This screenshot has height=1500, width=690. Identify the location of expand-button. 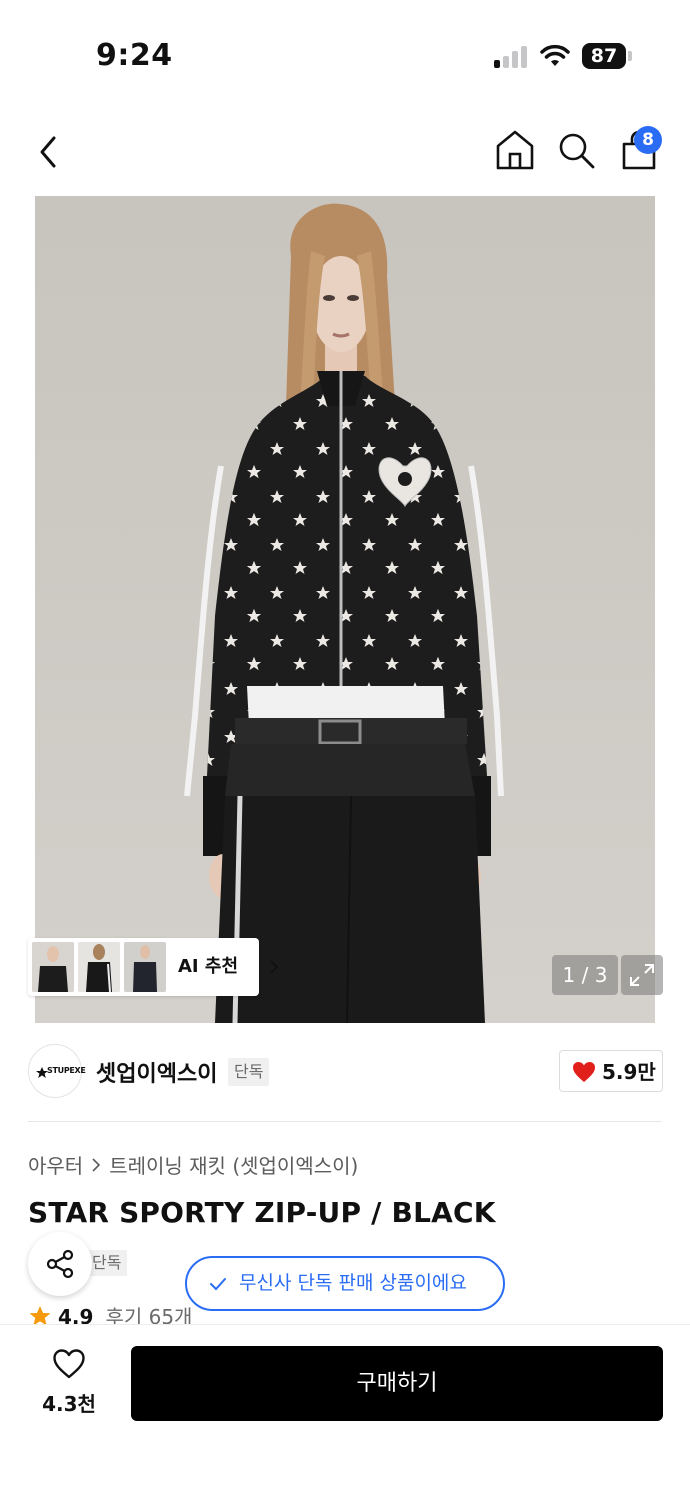
(642, 975).